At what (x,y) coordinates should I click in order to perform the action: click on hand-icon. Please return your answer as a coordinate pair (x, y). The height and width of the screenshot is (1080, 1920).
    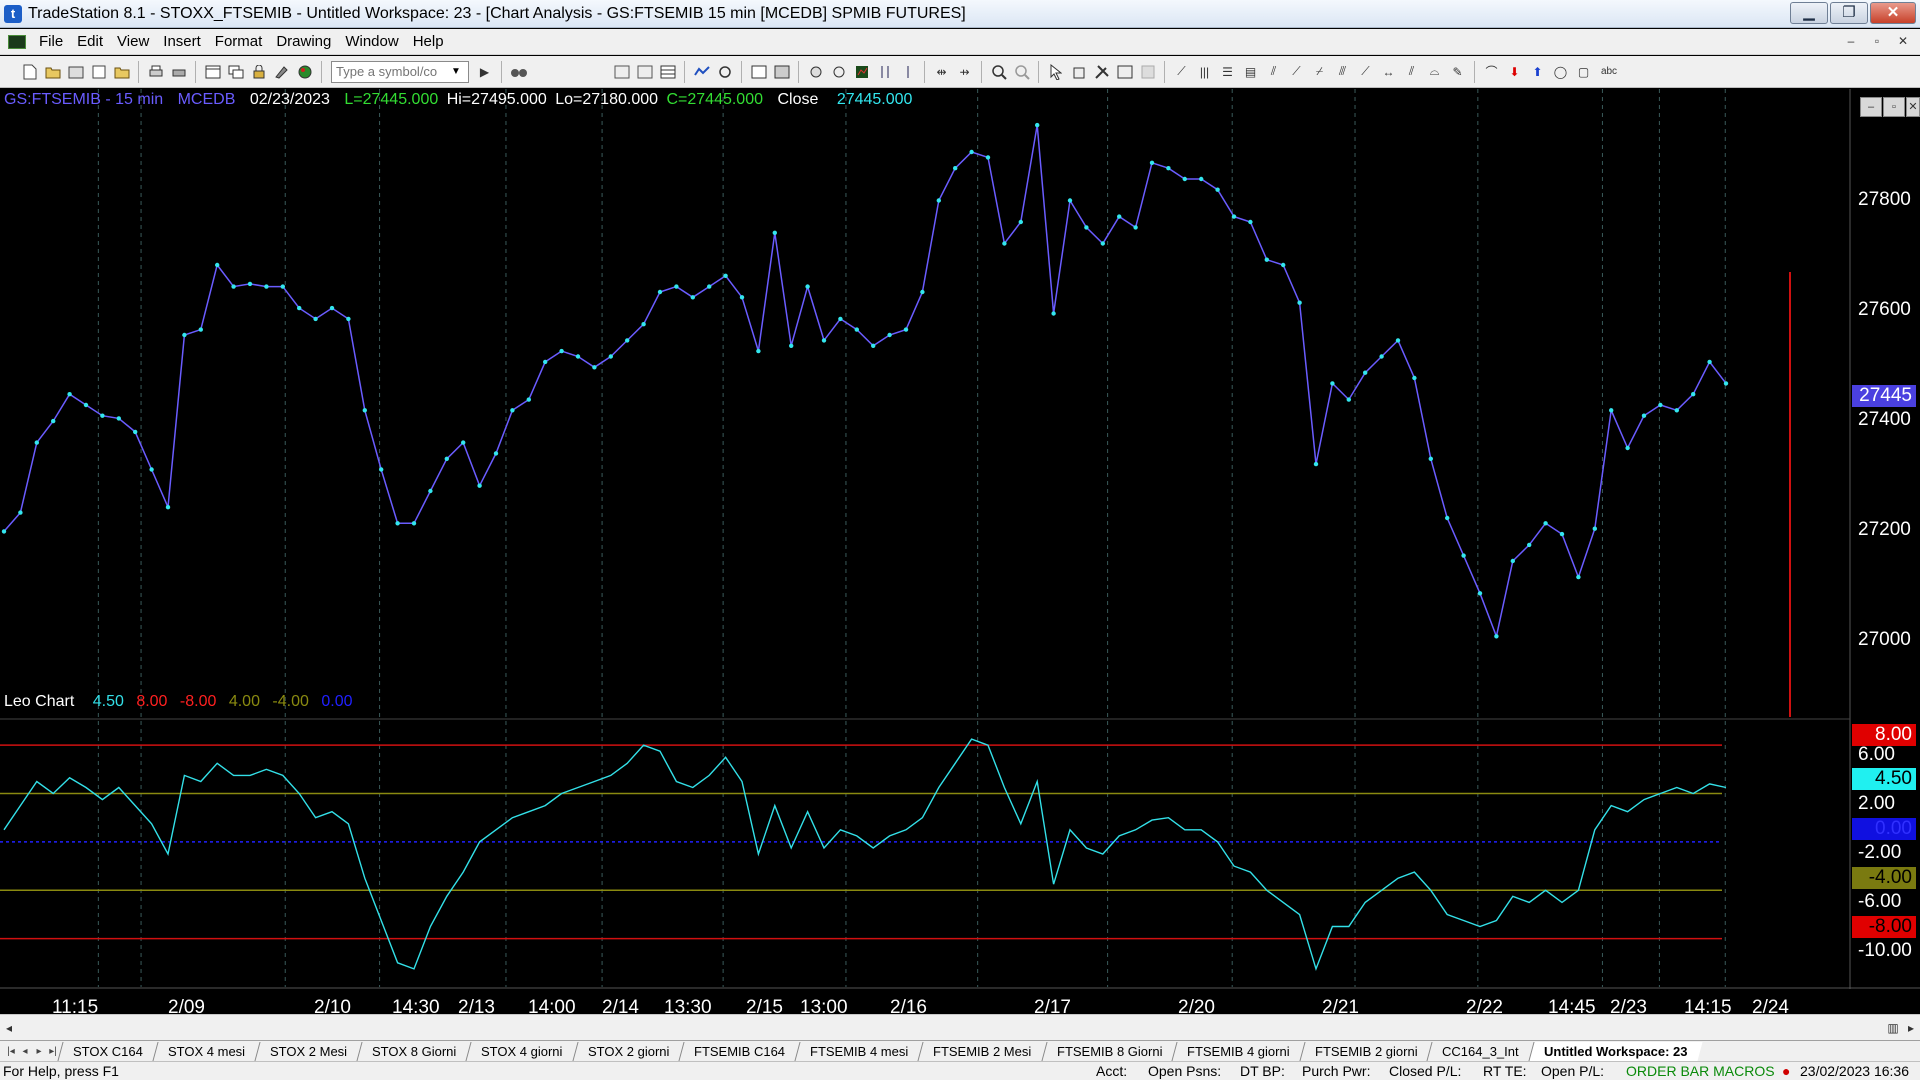
    Looking at the image, I should click on (1078, 71).